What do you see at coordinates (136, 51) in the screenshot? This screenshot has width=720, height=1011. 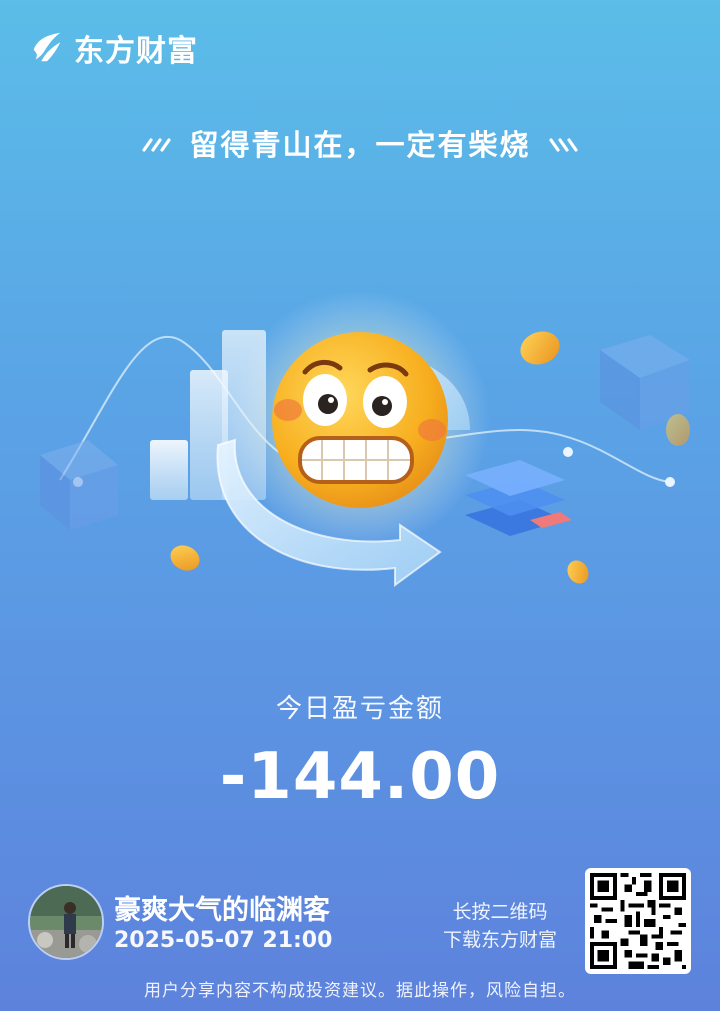 I see `logo-text: 东方财富` at bounding box center [136, 51].